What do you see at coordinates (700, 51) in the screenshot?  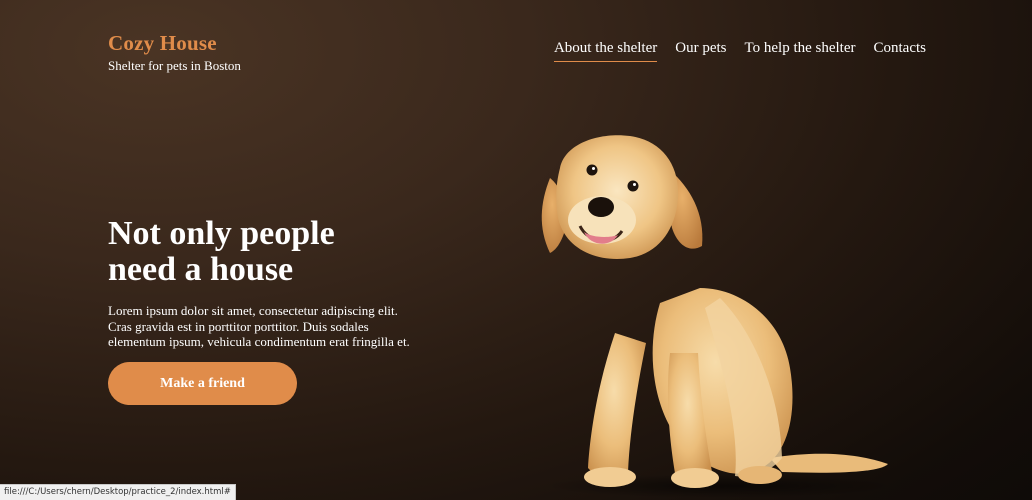 I see `nav-item-our-pets: Our pets` at bounding box center [700, 51].